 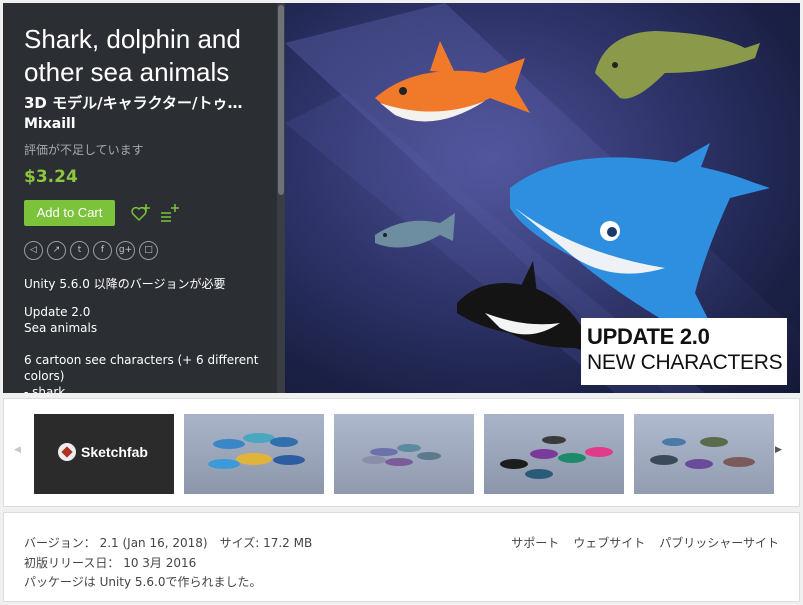 I want to click on sketchfab-logo-icon, so click(x=67, y=452).